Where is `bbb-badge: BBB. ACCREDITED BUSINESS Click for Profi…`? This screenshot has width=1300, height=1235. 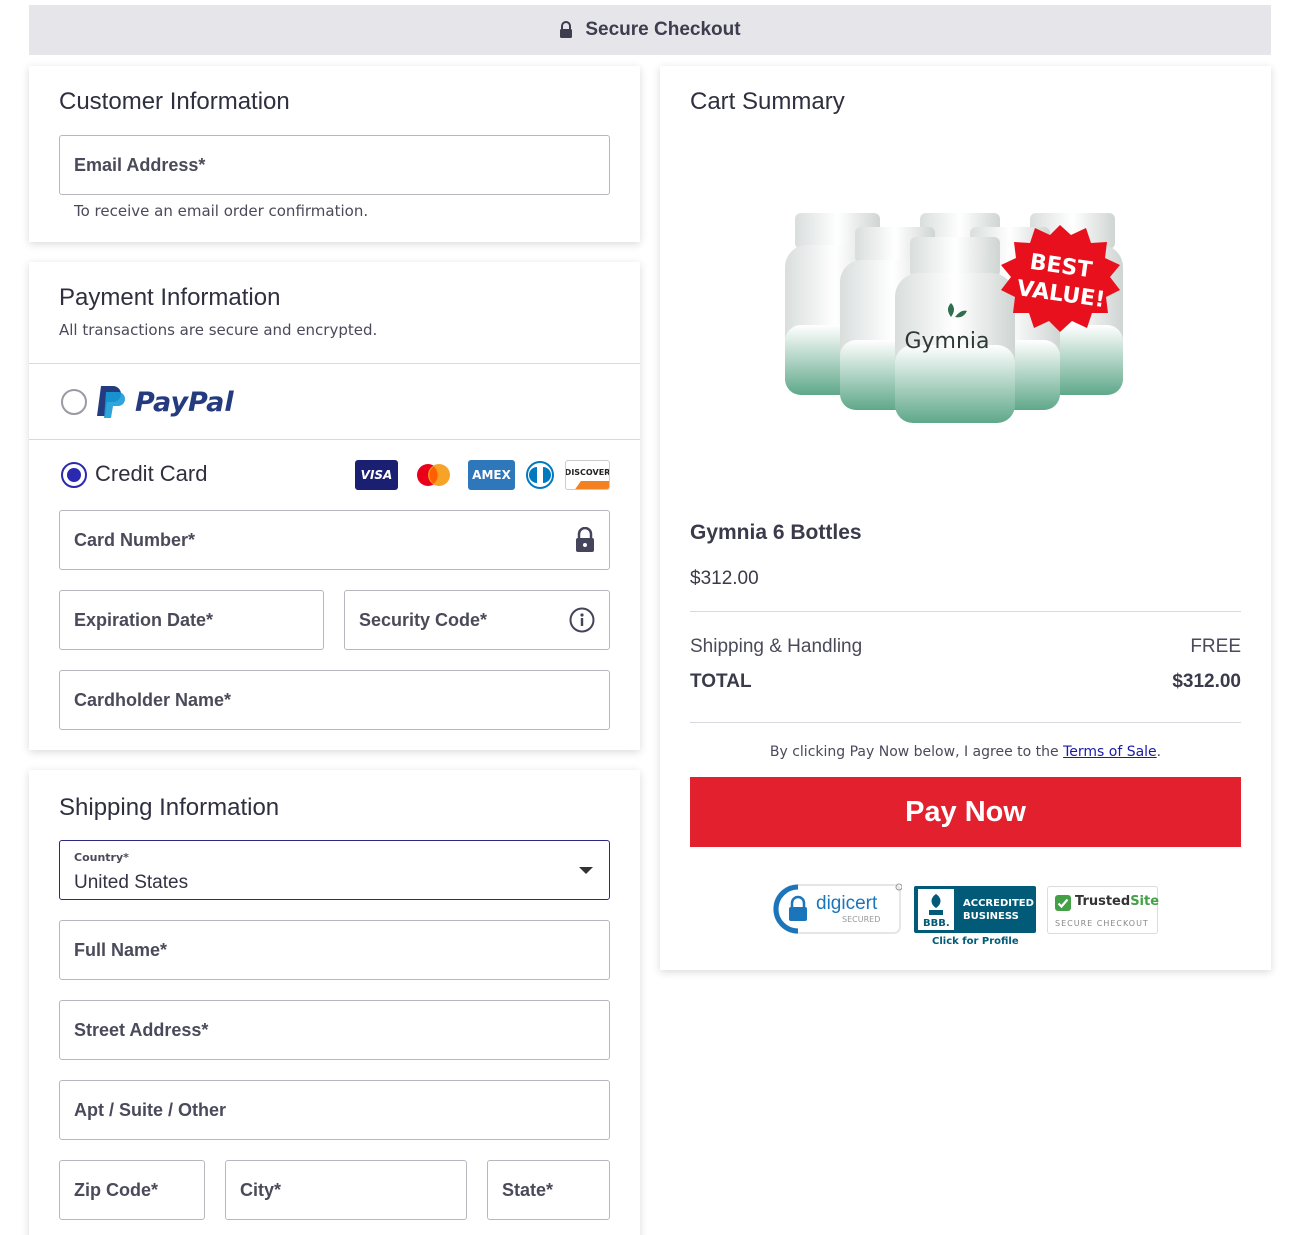 bbb-badge: BBB. ACCREDITED BUSINESS Click for Profi… is located at coordinates (975, 918).